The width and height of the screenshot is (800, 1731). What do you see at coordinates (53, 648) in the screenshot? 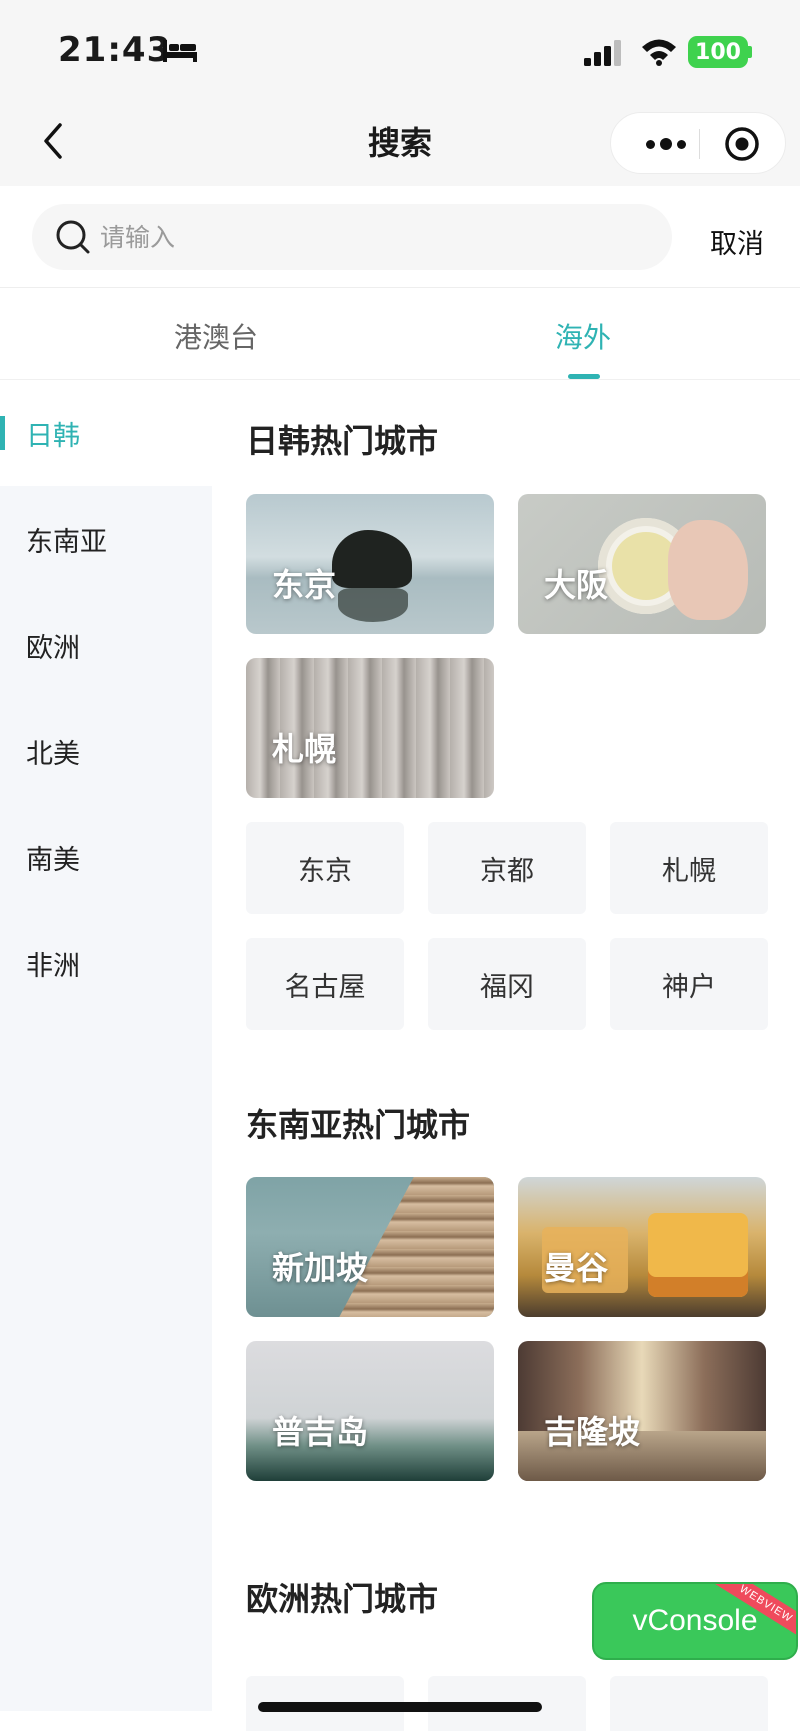
I see `sidebar-item-label: 欧洲` at bounding box center [53, 648].